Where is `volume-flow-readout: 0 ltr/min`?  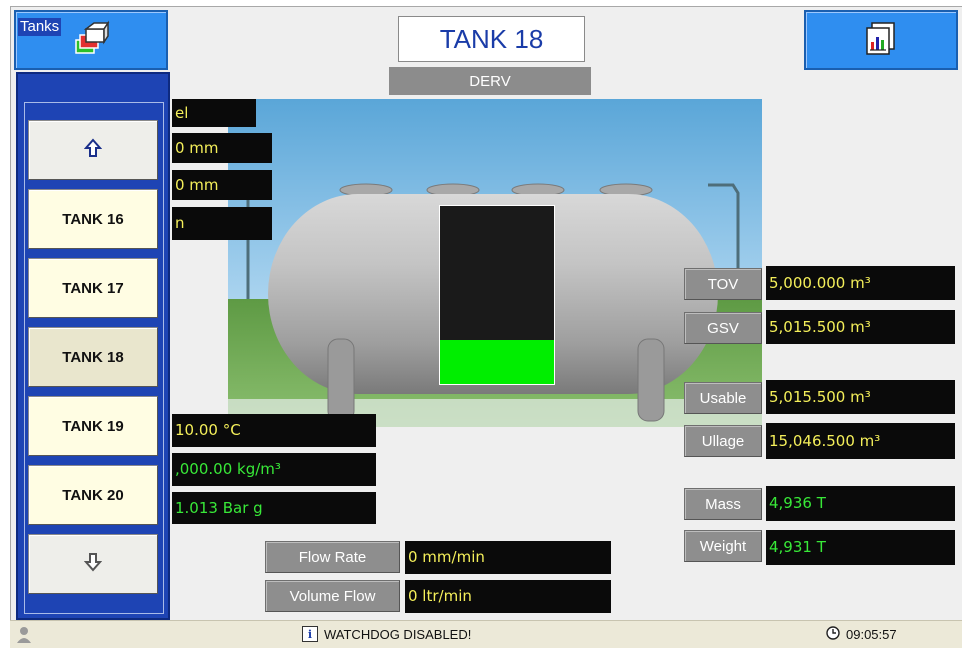
volume-flow-readout: 0 ltr/min is located at coordinates (508, 596).